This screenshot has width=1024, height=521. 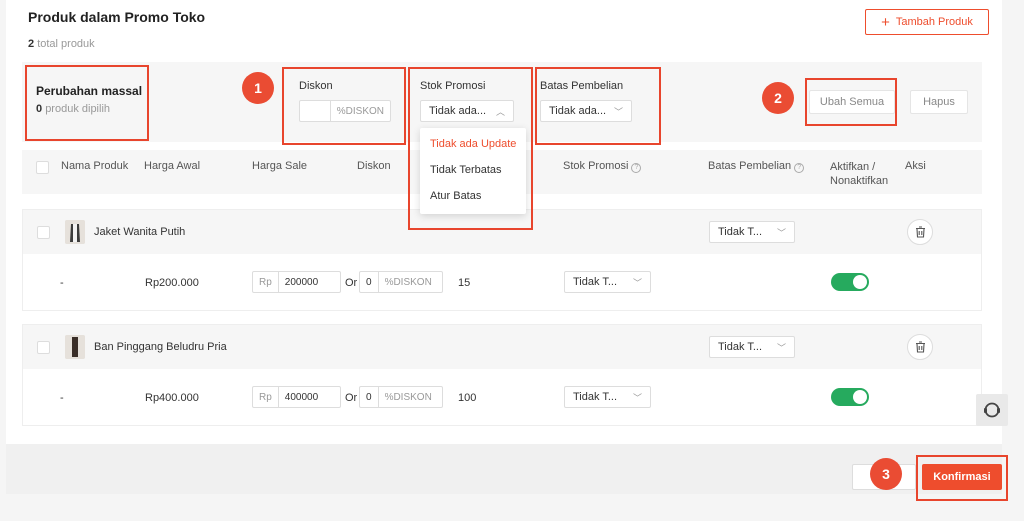 I want to click on product-name: Ban Pinggang Beludru Pria, so click(x=160, y=347).